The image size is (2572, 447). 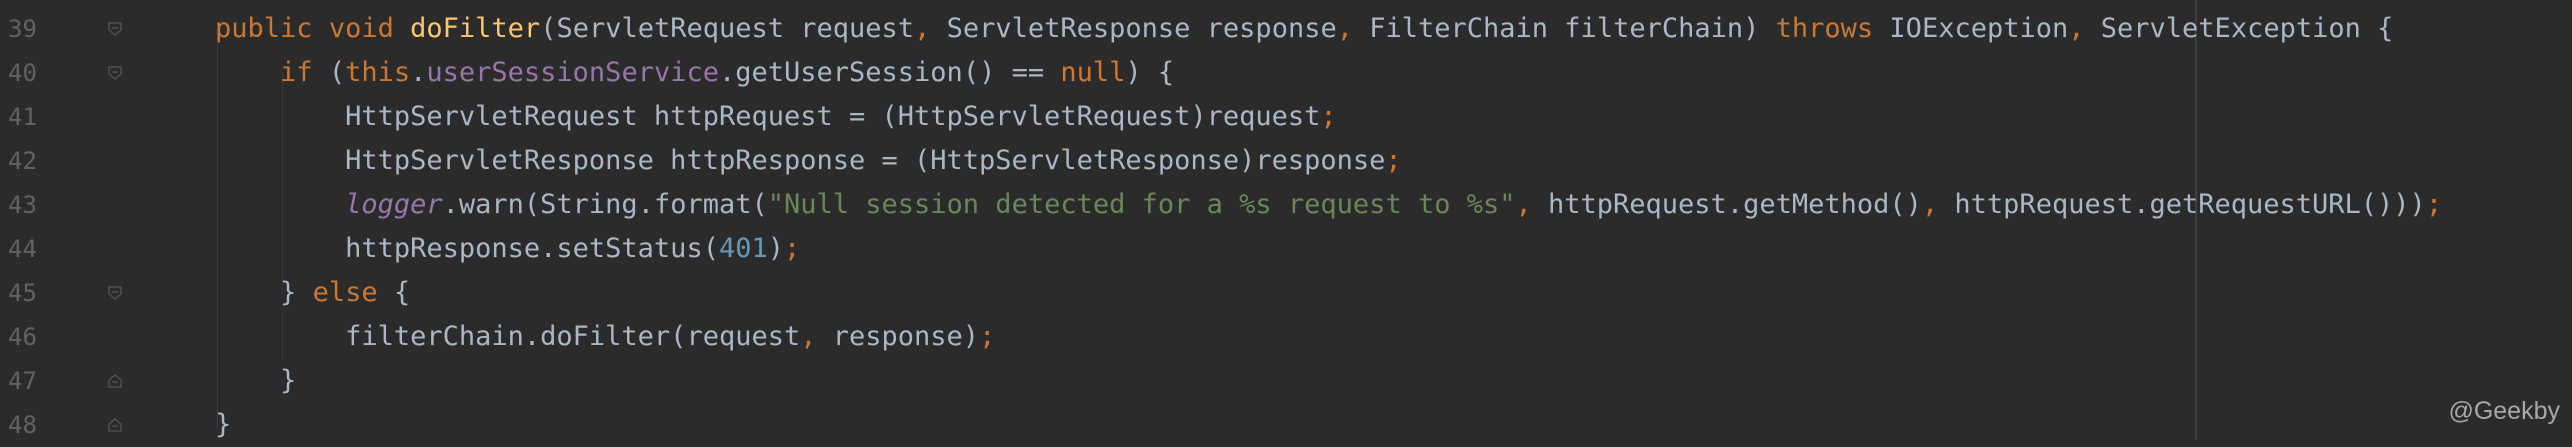 What do you see at coordinates (75, 220) in the screenshot?
I see `editor-gutter: 39 40 41 42 43 44 45 46 47 48` at bounding box center [75, 220].